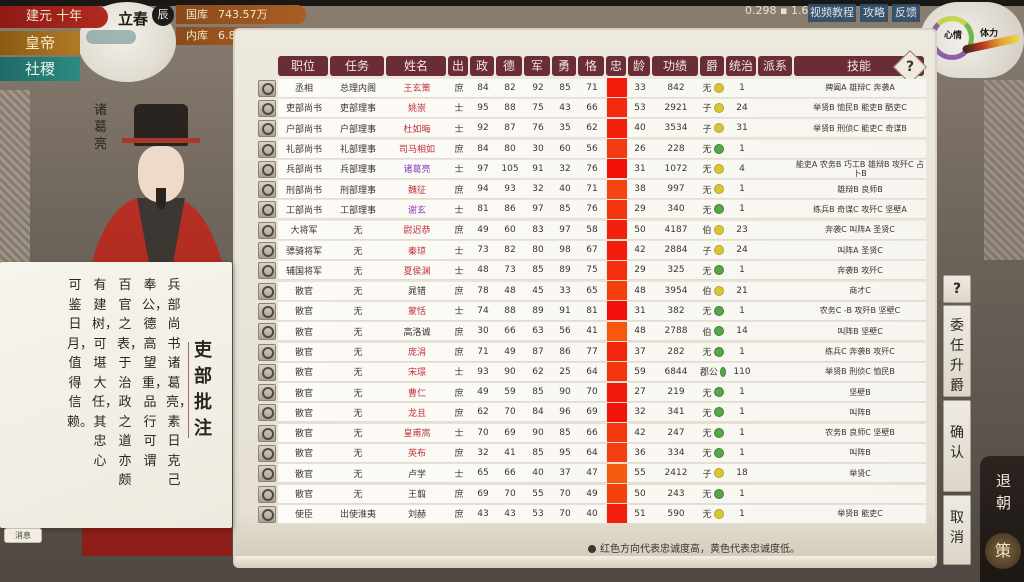  Describe the element at coordinates (417, 493) in the screenshot. I see `cell-name: 王翦` at that location.